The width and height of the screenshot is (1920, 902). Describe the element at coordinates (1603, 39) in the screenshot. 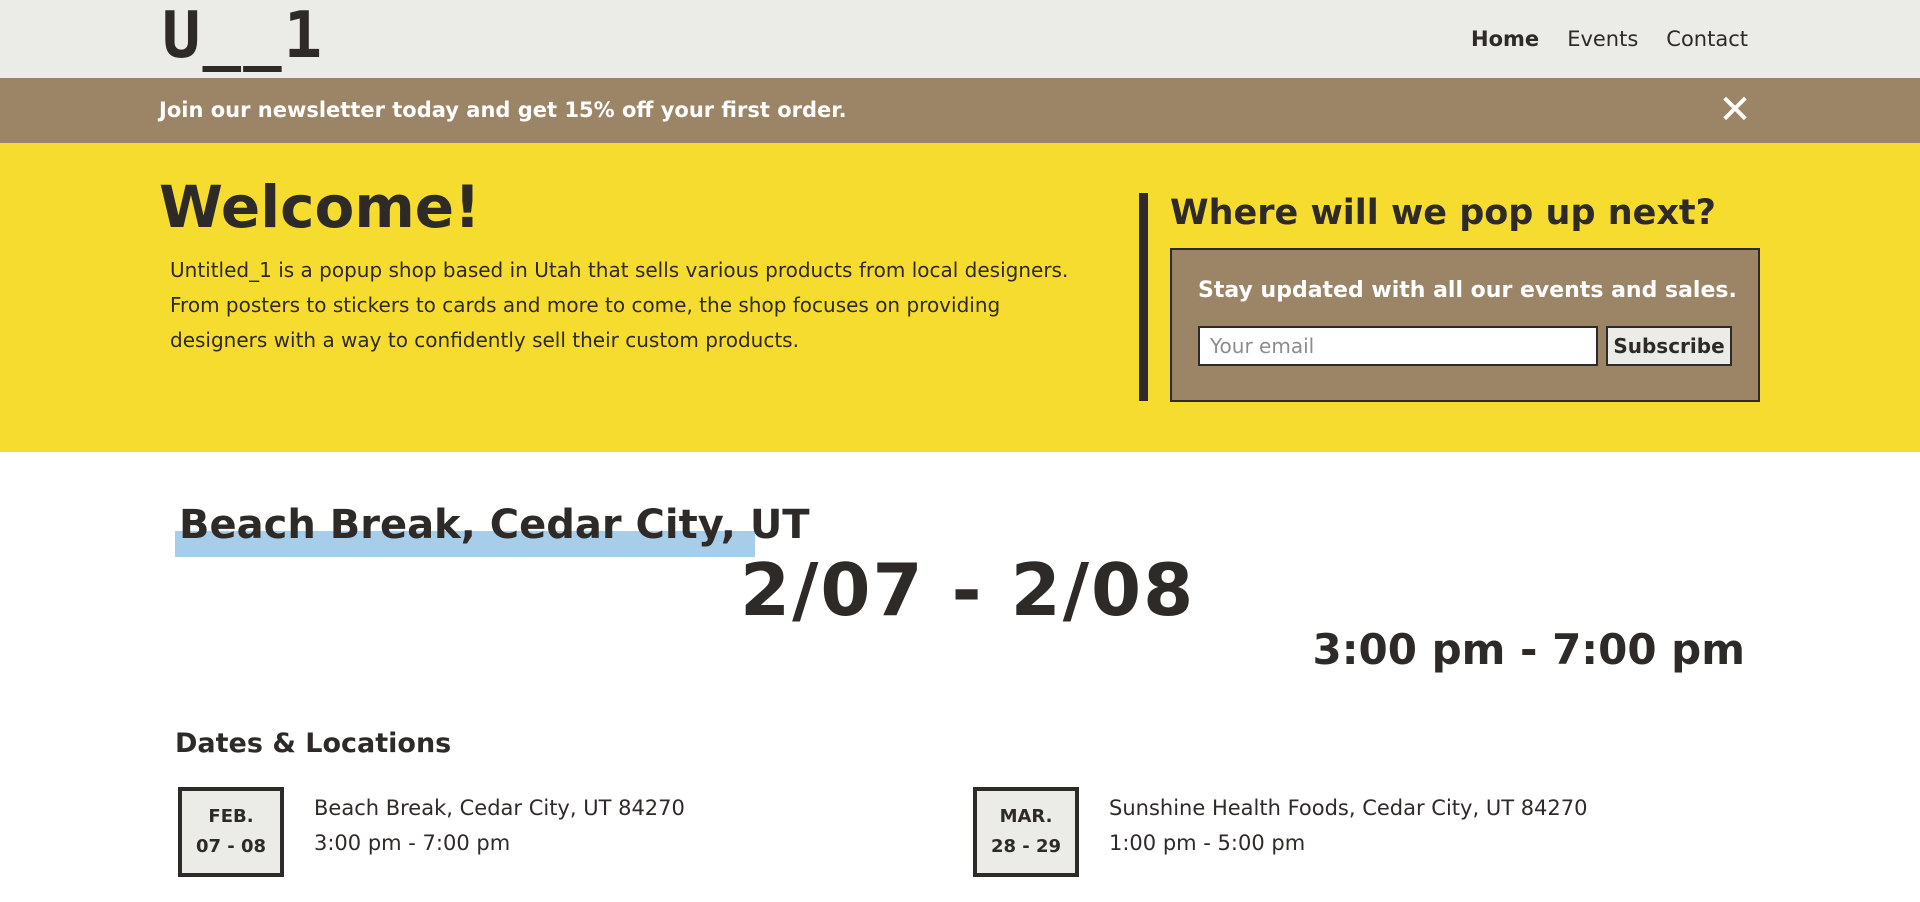

I see `nav-events-label: Events` at that location.